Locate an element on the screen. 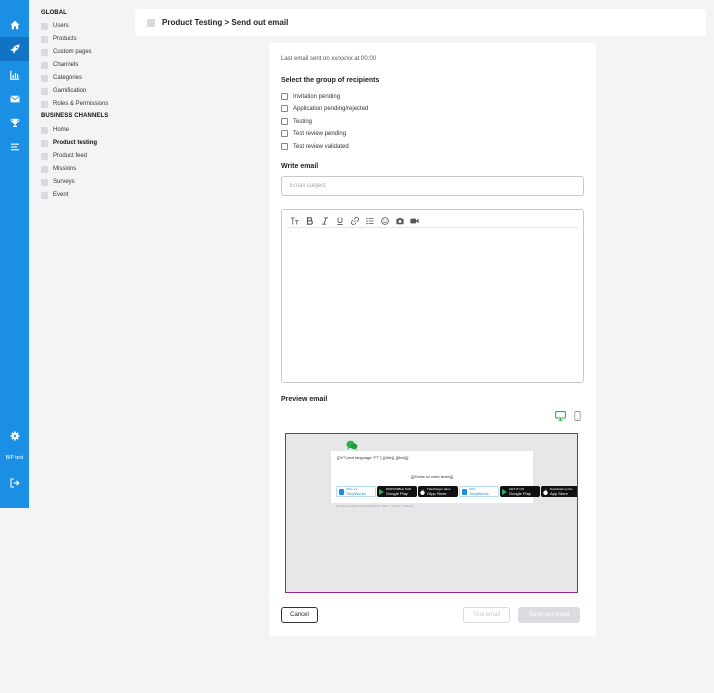 The image size is (714, 693). menu-item-label: Roles & Permissions is located at coordinates (81, 104).